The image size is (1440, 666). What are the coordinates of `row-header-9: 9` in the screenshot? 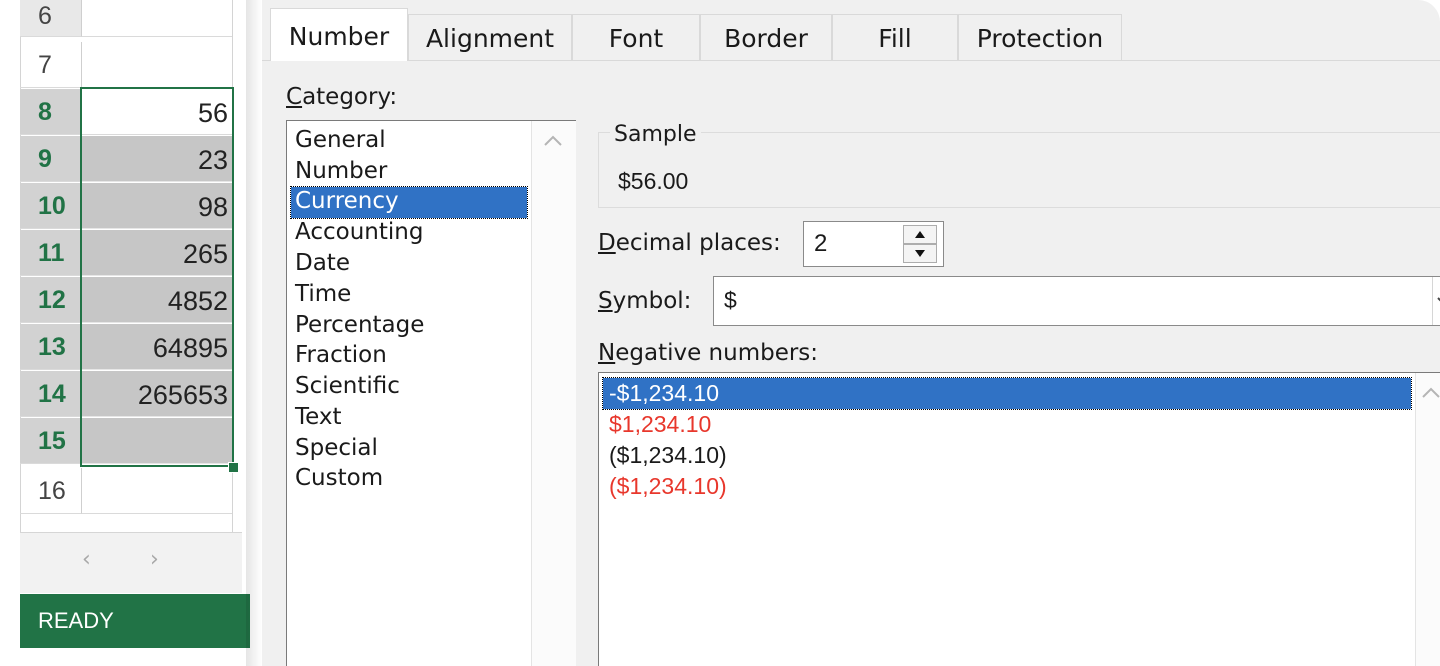 It's located at (51, 159).